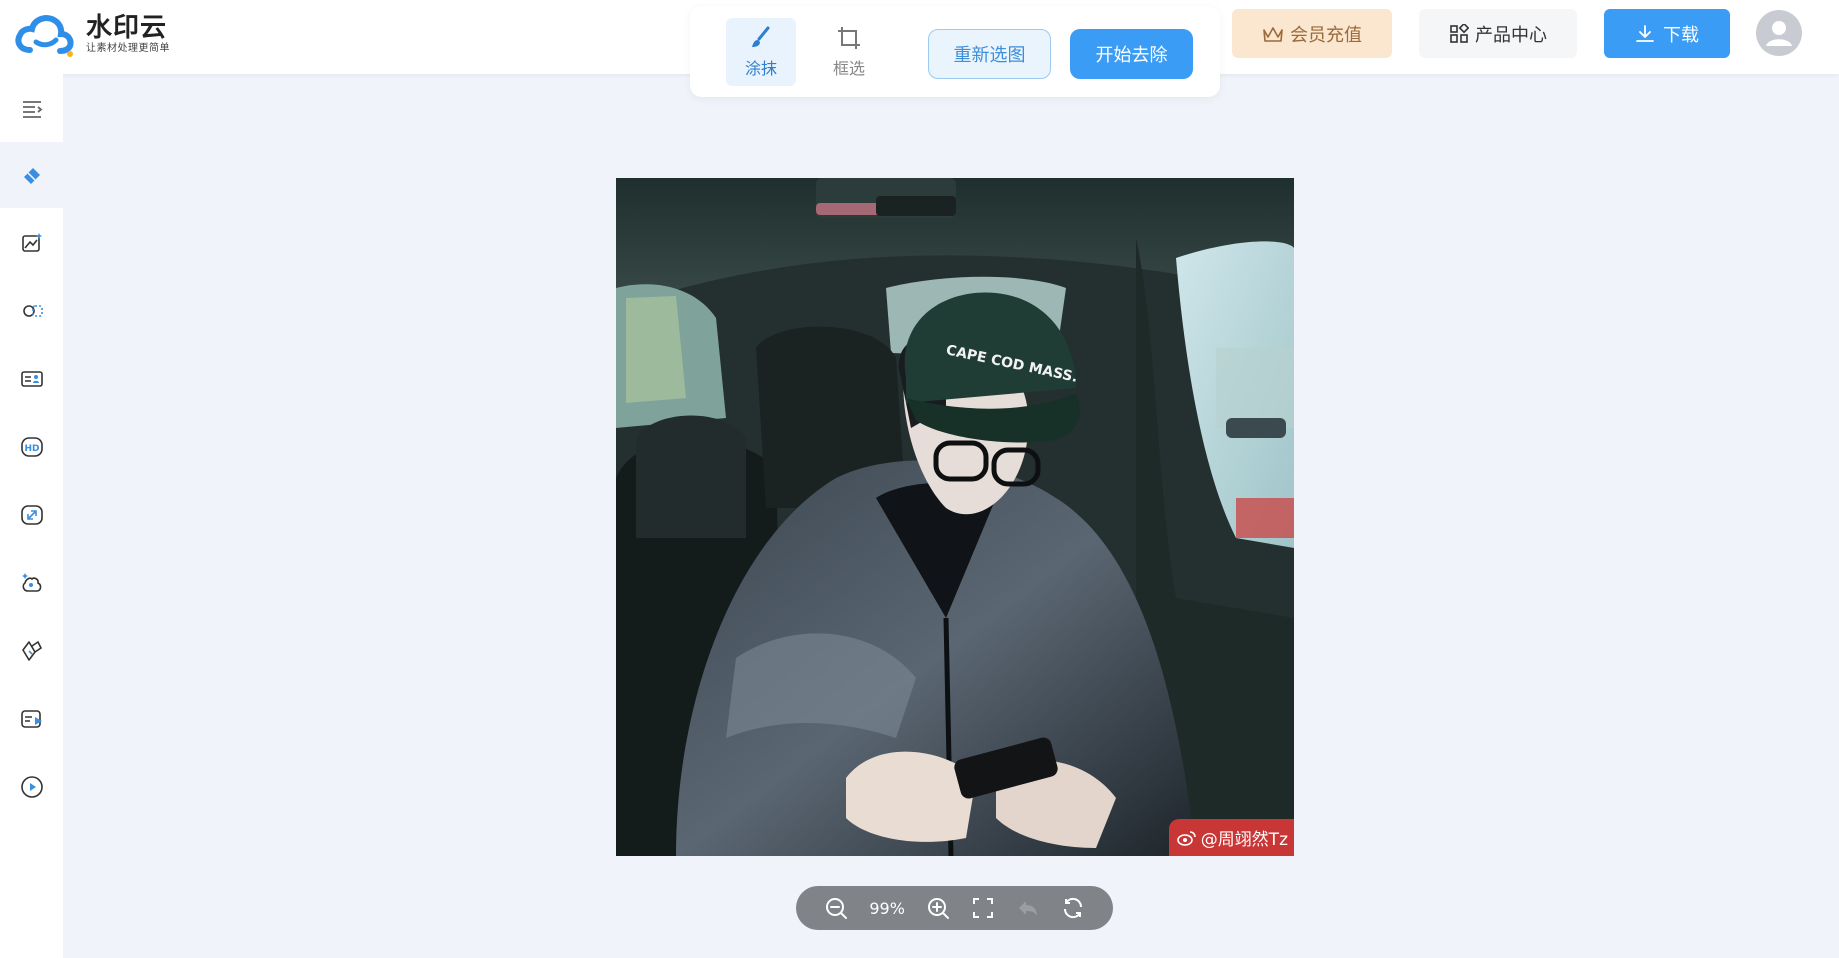  Describe the element at coordinates (1326, 35) in the screenshot. I see `vip-recharge-label: 会员充值` at that location.